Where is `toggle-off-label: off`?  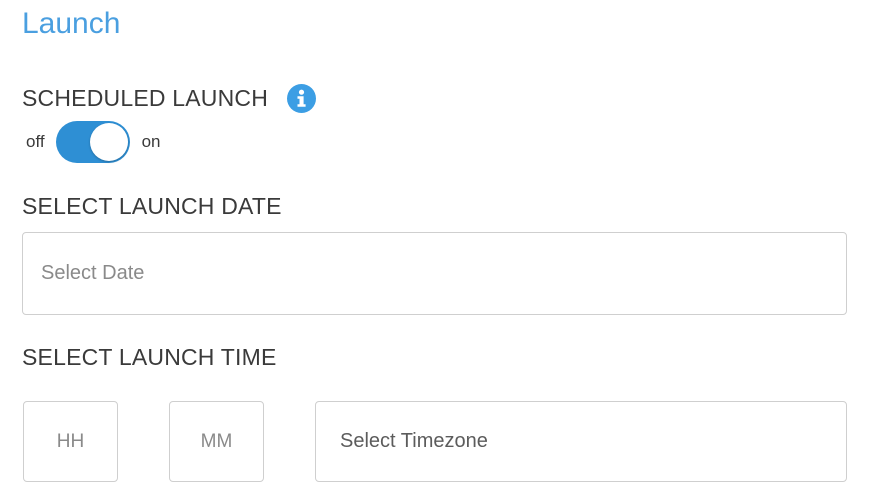
toggle-off-label: off is located at coordinates (35, 141).